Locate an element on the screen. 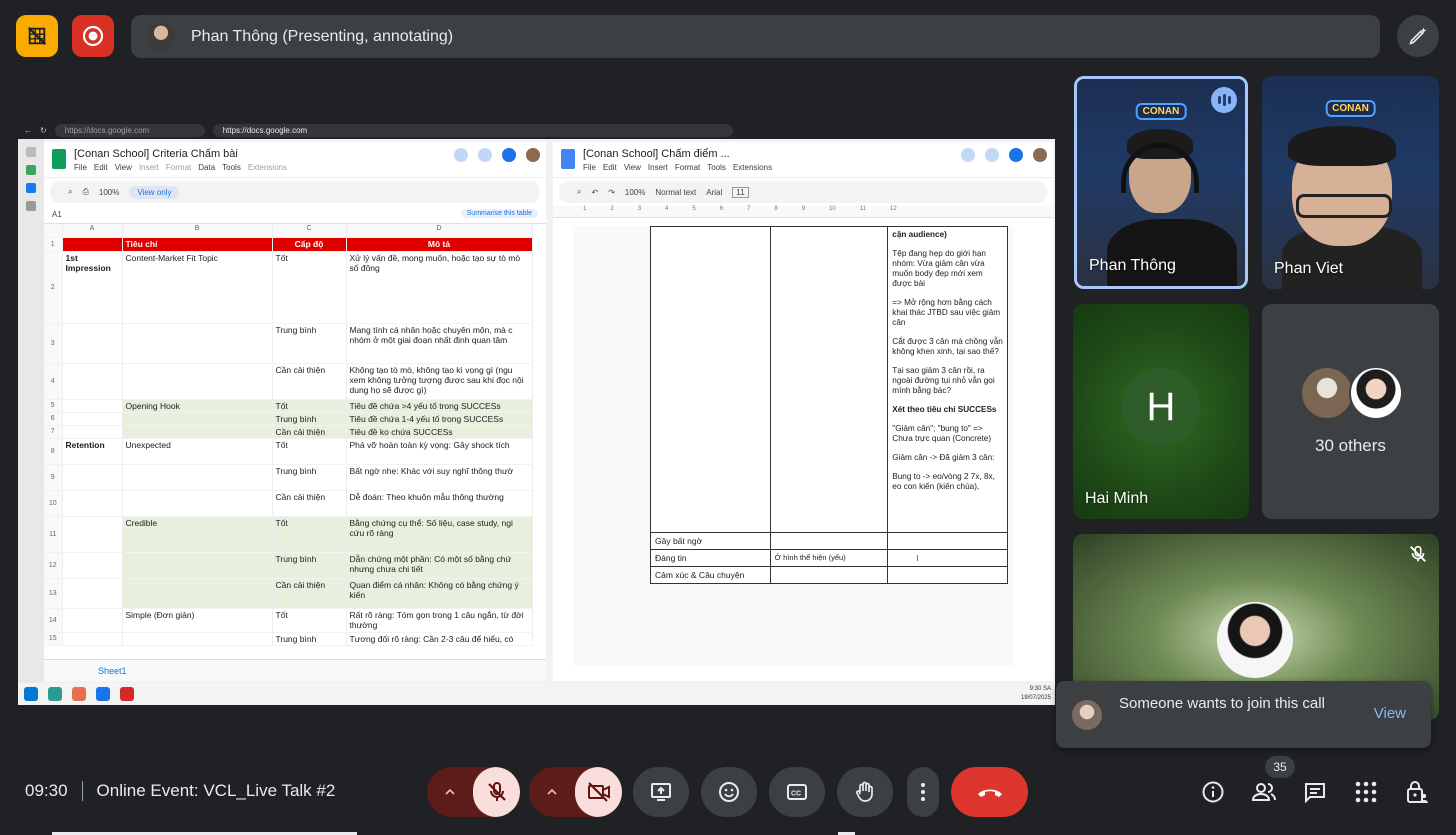 The height and width of the screenshot is (835, 1456). cell: Phá vỡ hoàn toàn kỳ vọng: Gây shock tích is located at coordinates (439, 451).